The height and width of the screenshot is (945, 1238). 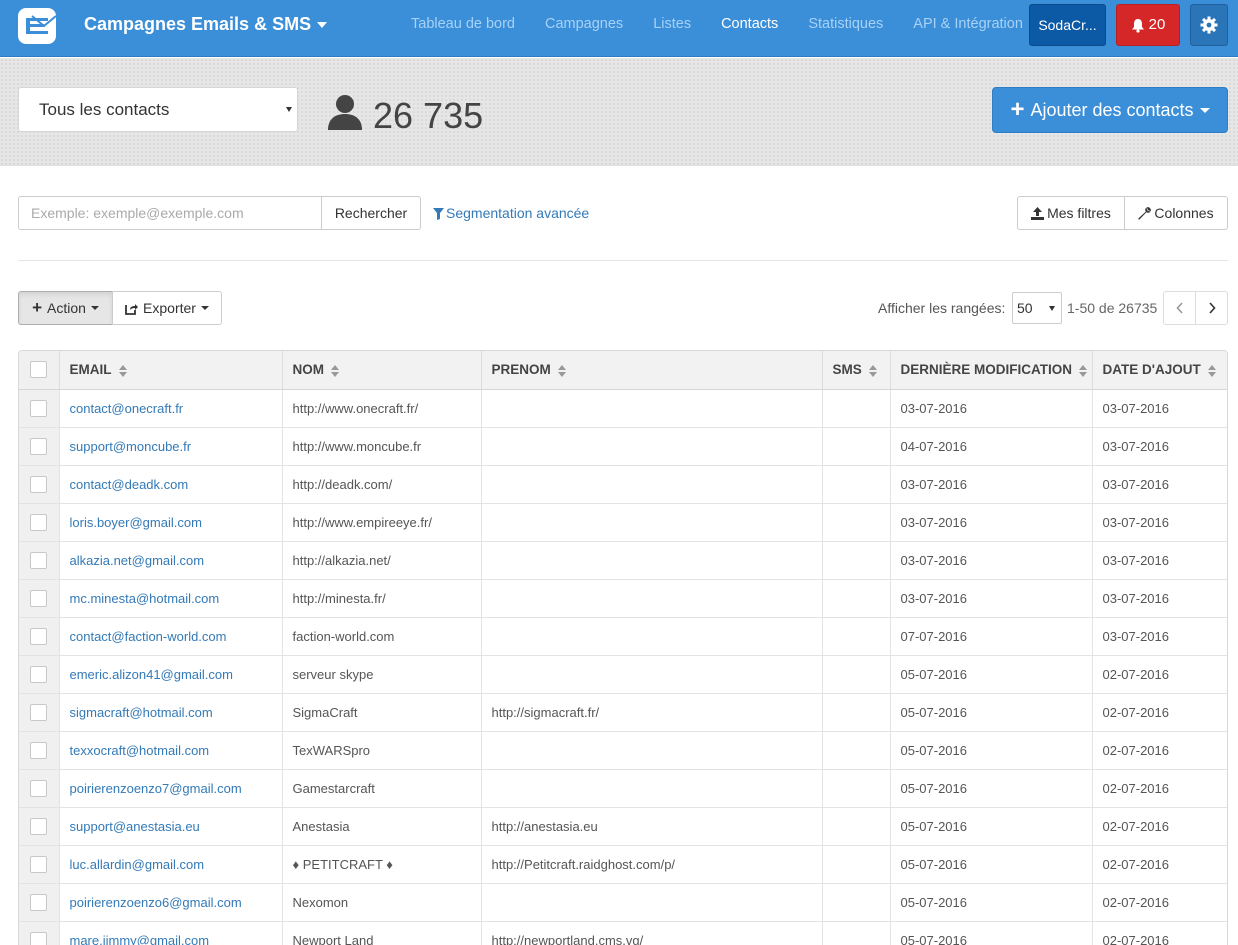 What do you see at coordinates (991, 598) in the screenshot?
I see `cell-last-modified: 03-07-2016` at bounding box center [991, 598].